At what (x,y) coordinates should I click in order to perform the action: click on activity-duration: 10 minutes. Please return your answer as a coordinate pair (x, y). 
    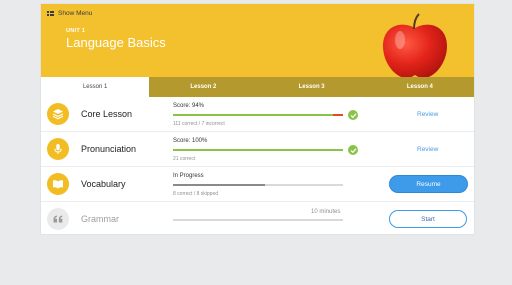
    Looking at the image, I should click on (326, 212).